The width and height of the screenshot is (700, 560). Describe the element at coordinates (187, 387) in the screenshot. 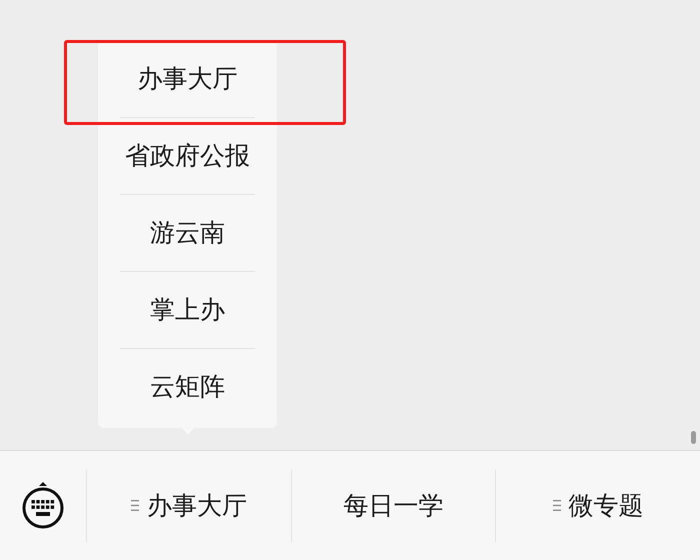

I see `menu-item-label: 云矩阵` at that location.